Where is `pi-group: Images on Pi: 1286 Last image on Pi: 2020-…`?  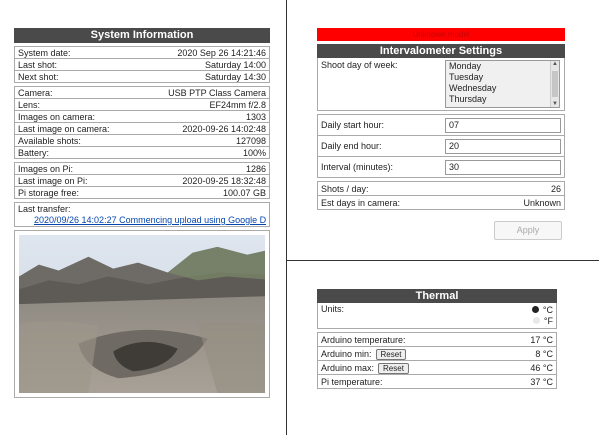
pi-group: Images on Pi: 1286 Last image on Pi: 2020-… is located at coordinates (142, 180).